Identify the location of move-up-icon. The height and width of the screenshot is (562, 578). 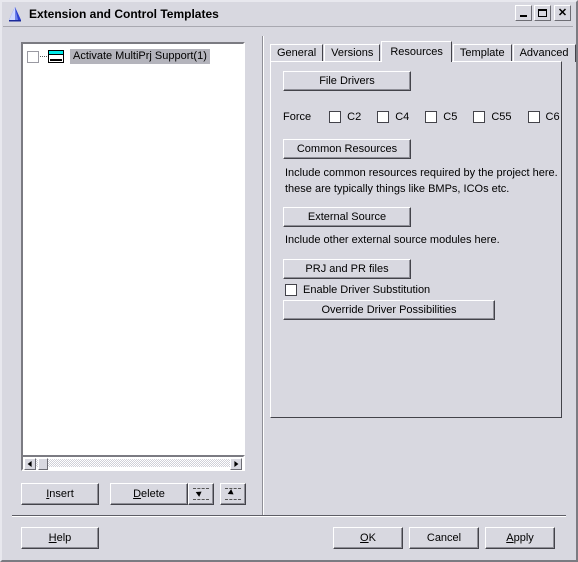
(201, 494).